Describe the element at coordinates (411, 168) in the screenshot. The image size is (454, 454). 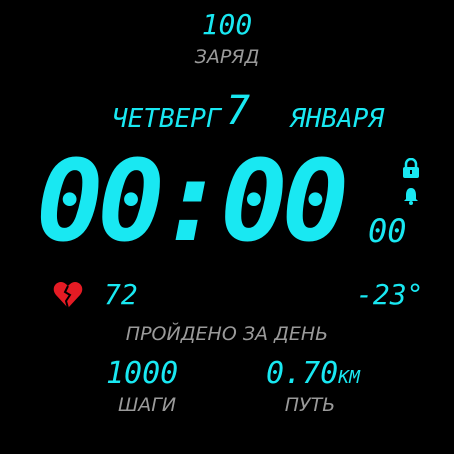
I see `lock-icon` at that location.